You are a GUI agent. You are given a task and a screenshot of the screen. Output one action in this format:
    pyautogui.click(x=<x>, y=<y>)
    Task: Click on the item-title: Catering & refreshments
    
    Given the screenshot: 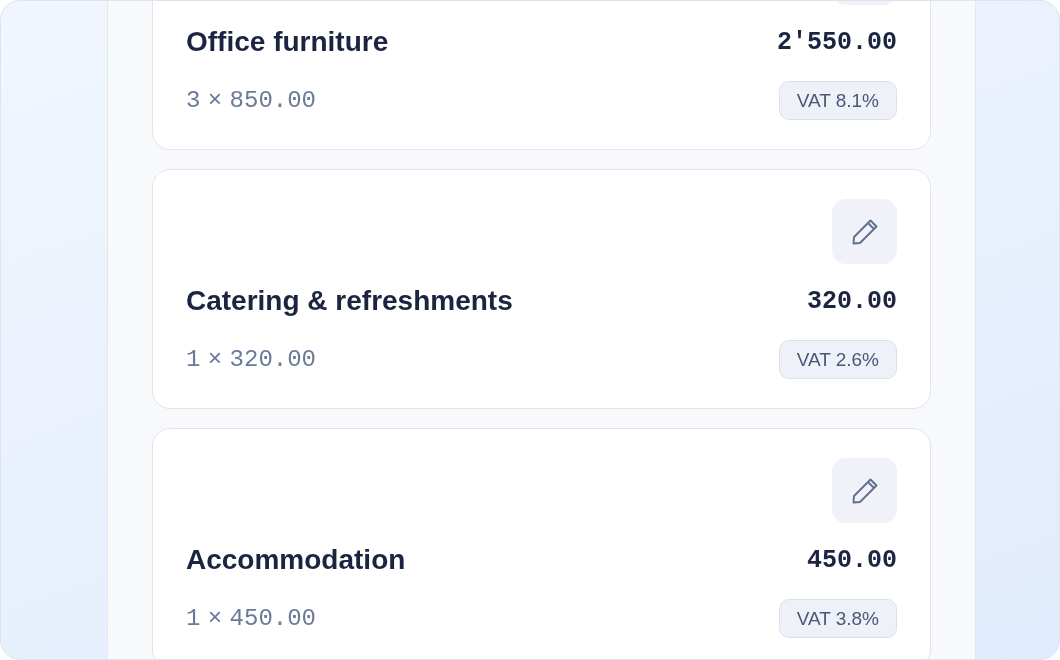 What is the action you would take?
    pyautogui.click(x=349, y=301)
    